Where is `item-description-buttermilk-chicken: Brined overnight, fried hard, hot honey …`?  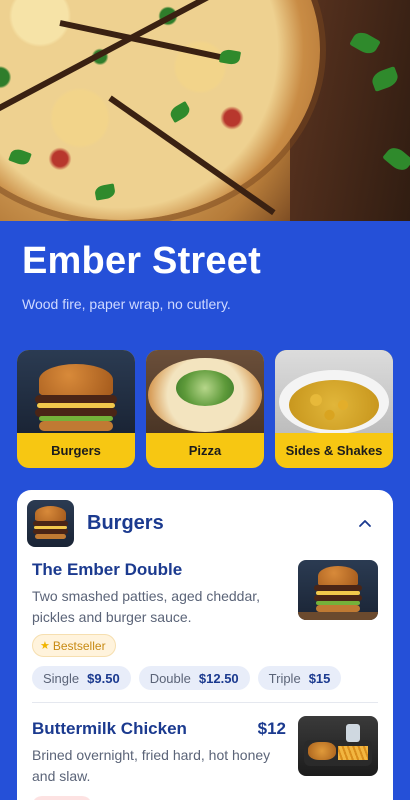 item-description-buttermilk-chicken: Brined overnight, fried hard, hot honey … is located at coordinates (151, 765).